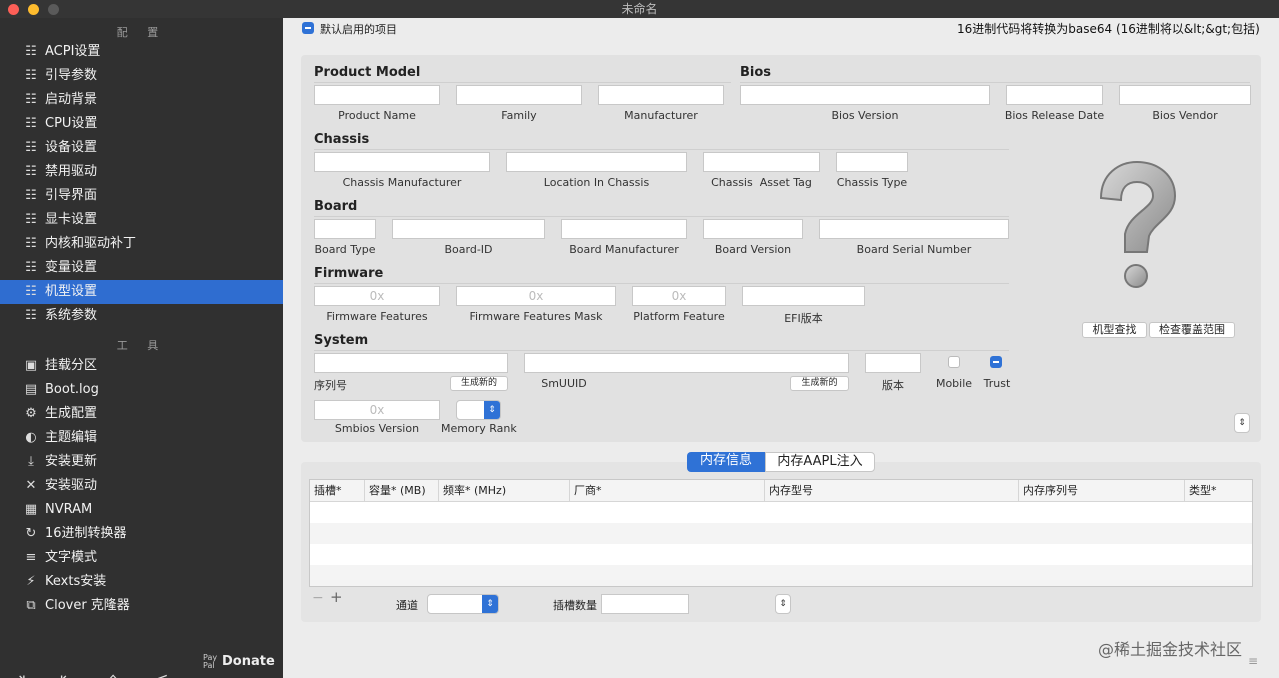 The image size is (1279, 678). I want to click on sidebar-item-tool-1: ▤ Boot.log, so click(141, 390).